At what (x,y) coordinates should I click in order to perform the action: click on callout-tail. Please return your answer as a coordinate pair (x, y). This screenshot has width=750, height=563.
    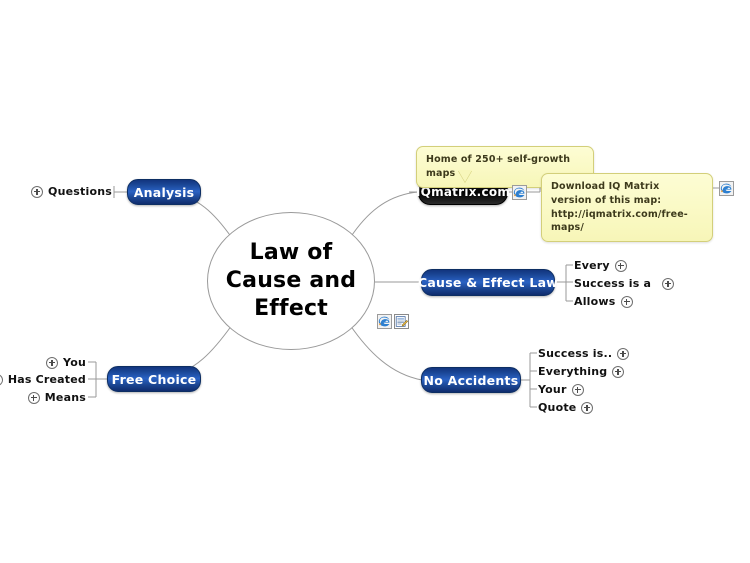
    Looking at the image, I should click on (465, 176).